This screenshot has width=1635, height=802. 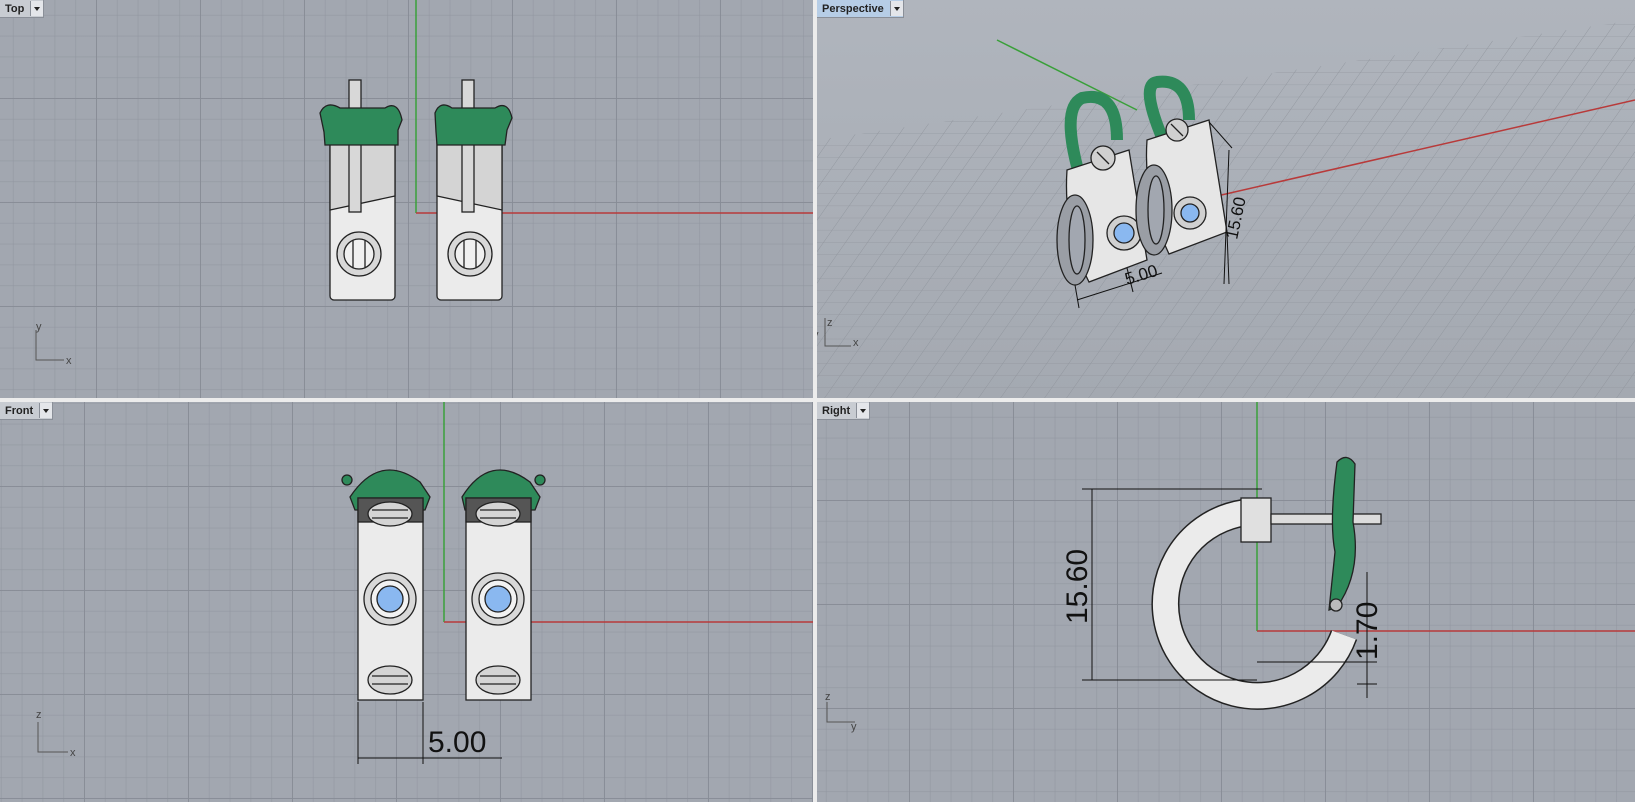 I want to click on viewport-tab-right: Right, so click(x=844, y=411).